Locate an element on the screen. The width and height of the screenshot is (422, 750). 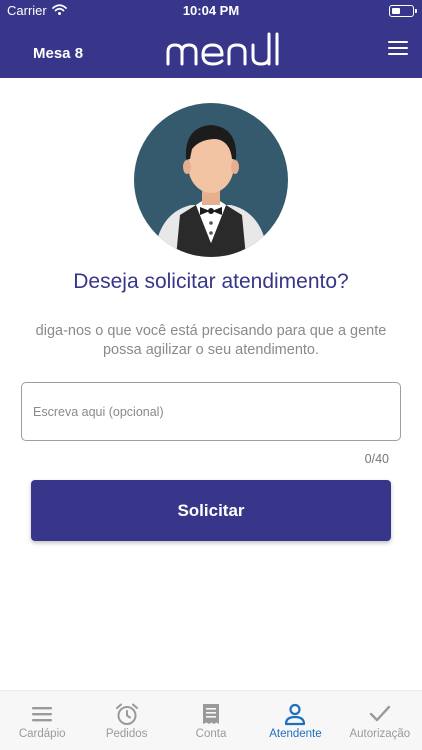
checkmark-icon is located at coordinates (380, 713).